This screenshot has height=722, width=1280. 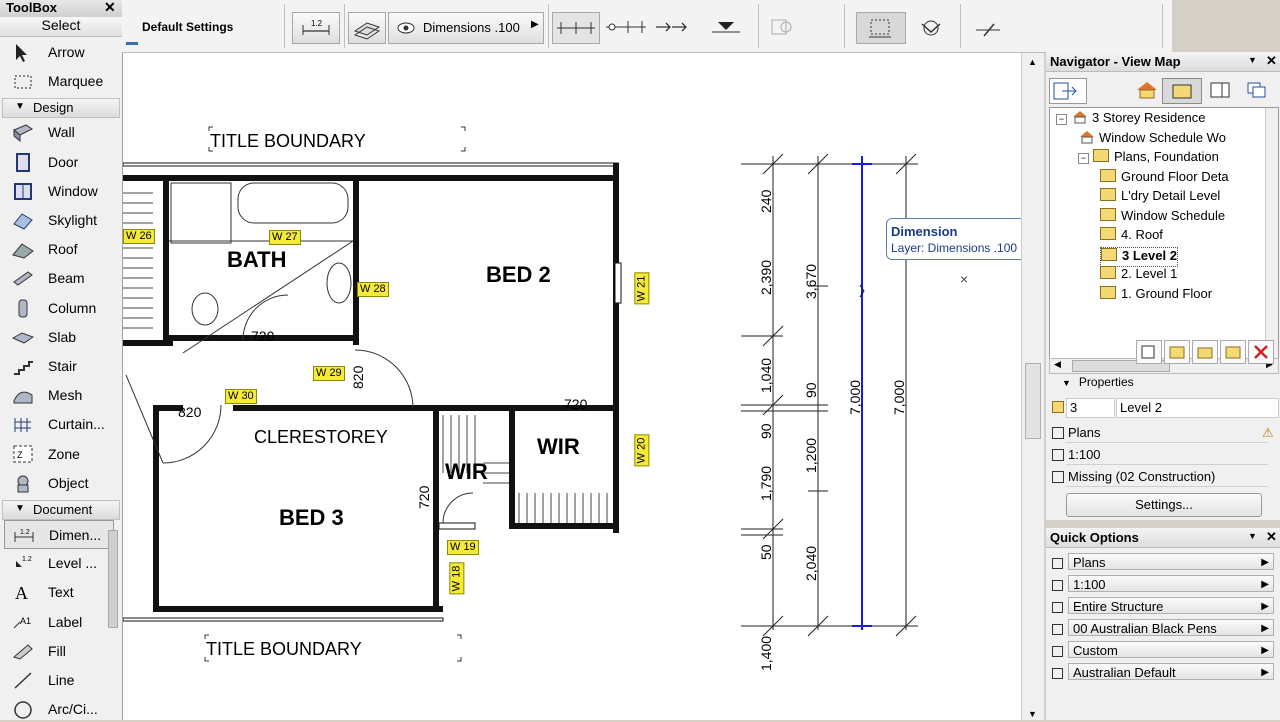 I want to click on chevron-right-icon: ▶, so click(x=1265, y=584).